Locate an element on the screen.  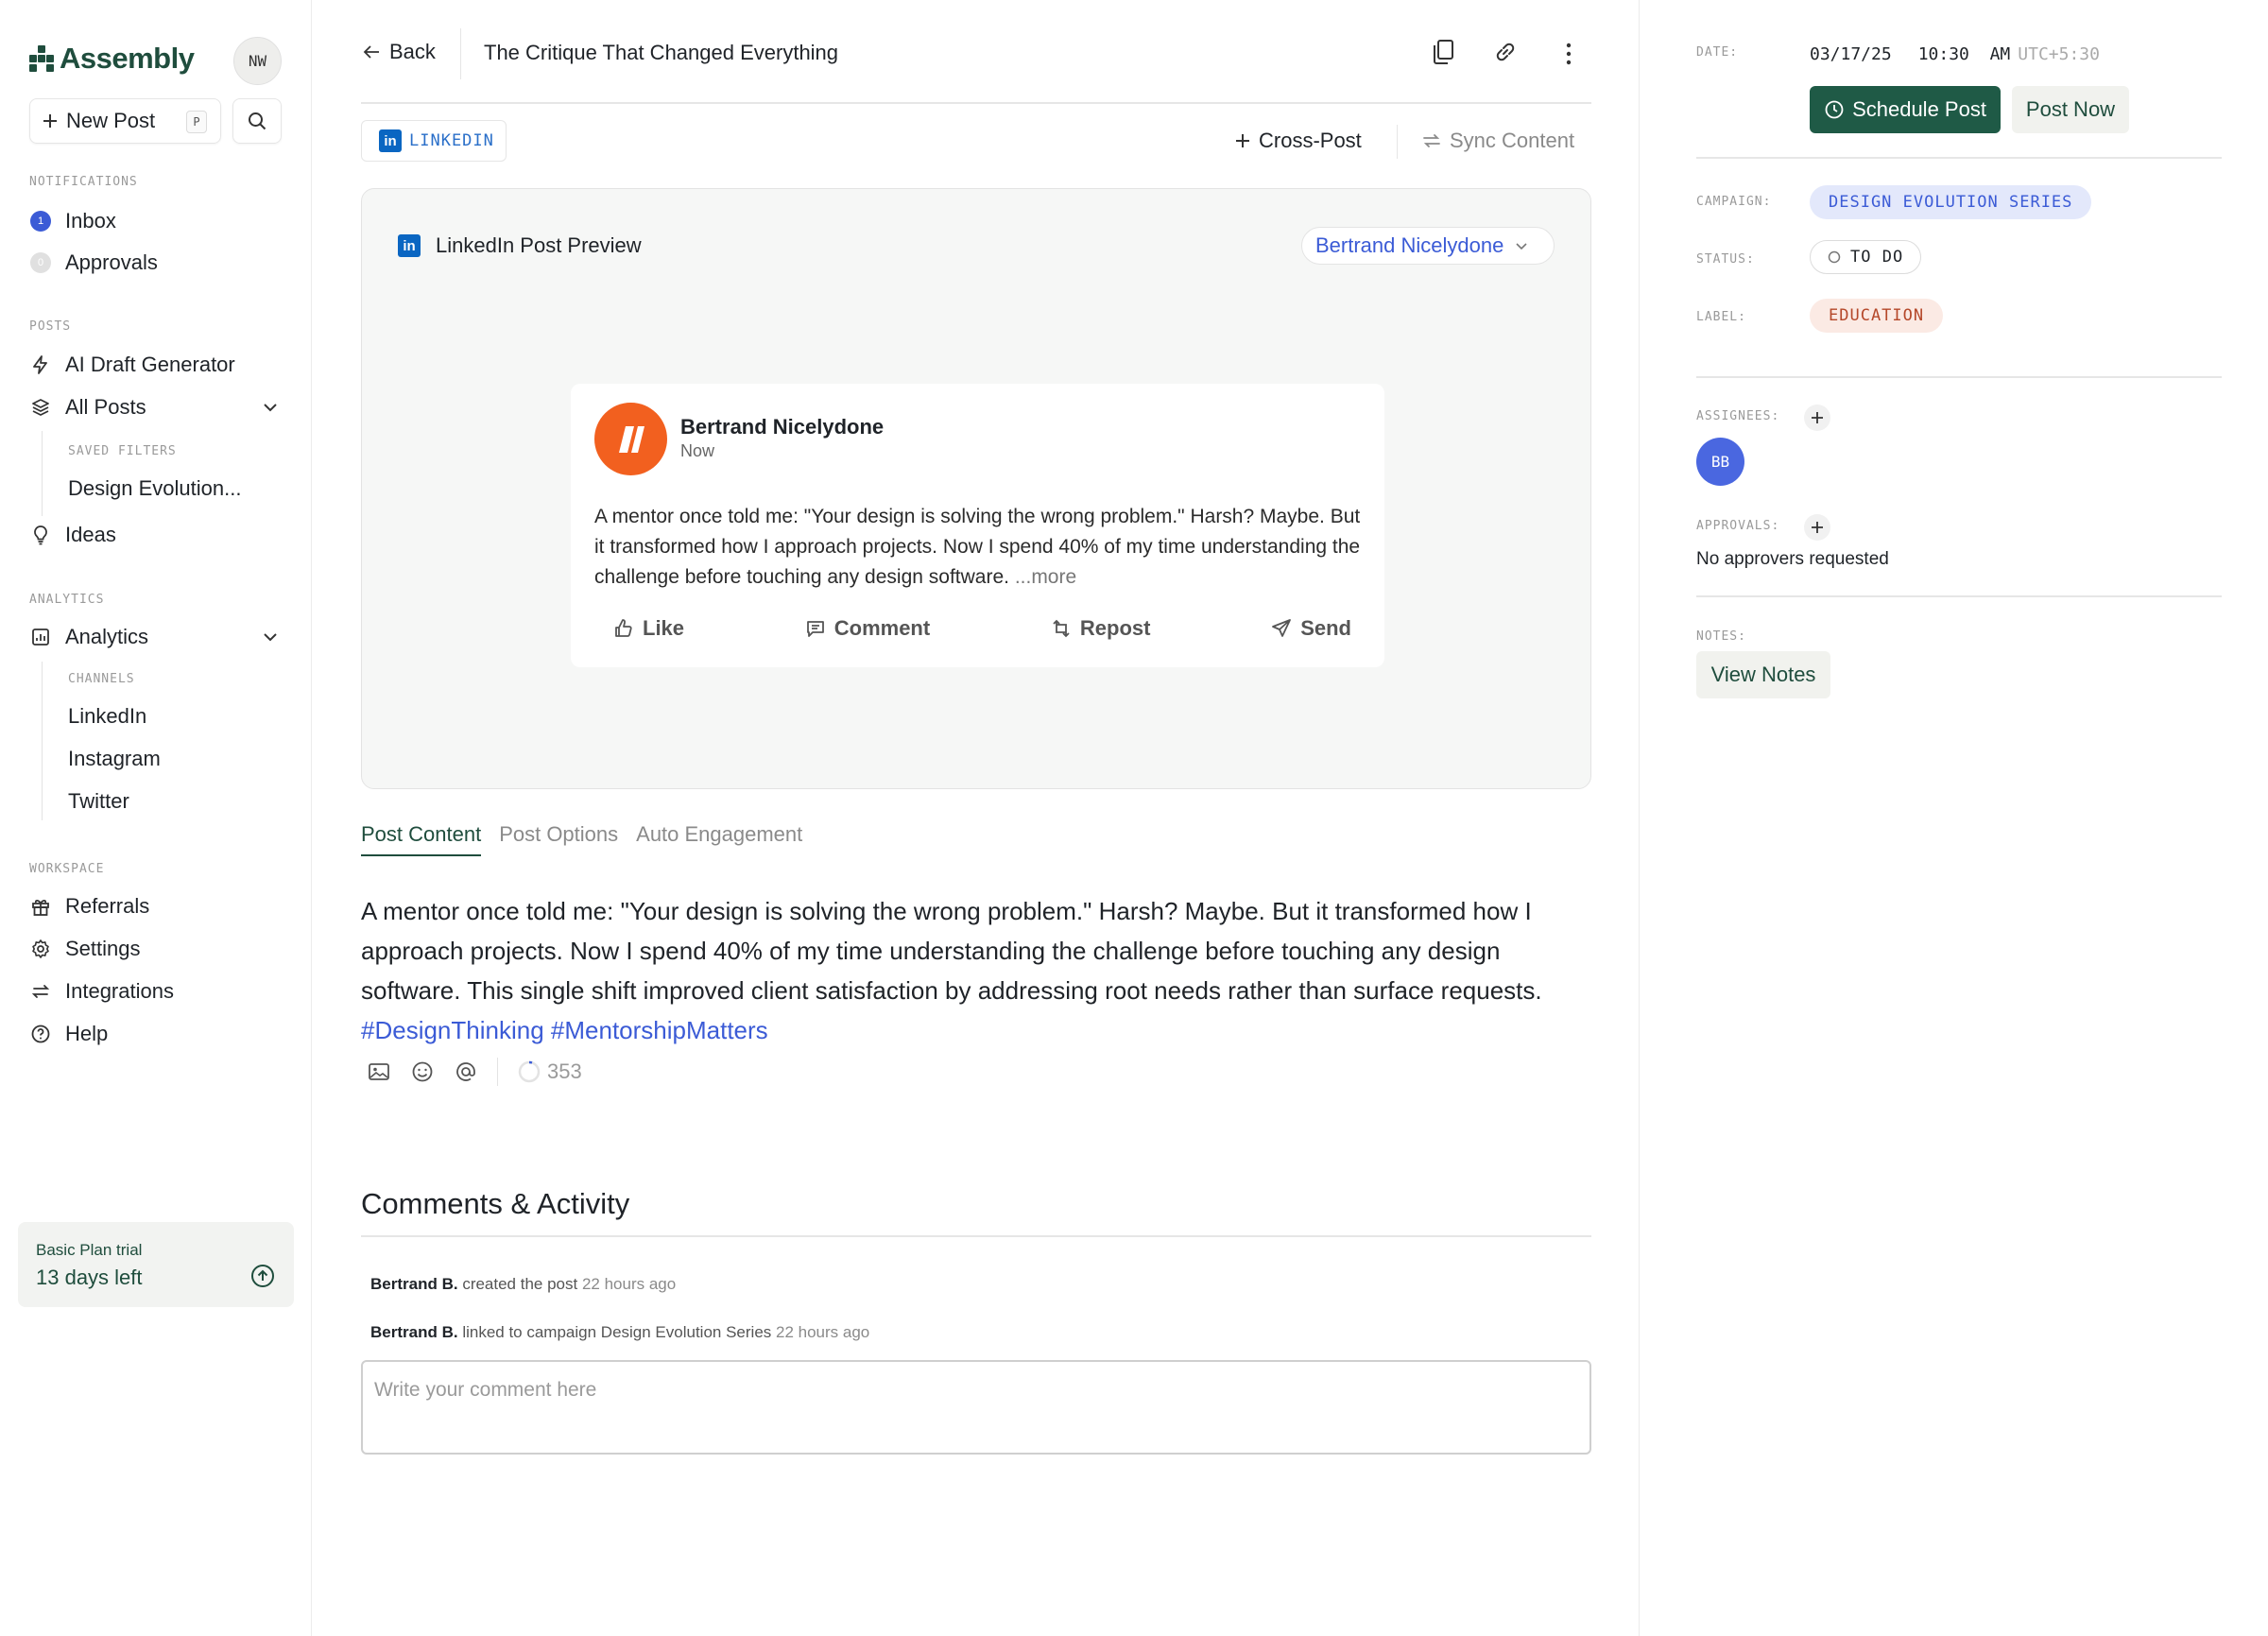
schedule-post-button: Schedule Post is located at coordinates (1905, 109).